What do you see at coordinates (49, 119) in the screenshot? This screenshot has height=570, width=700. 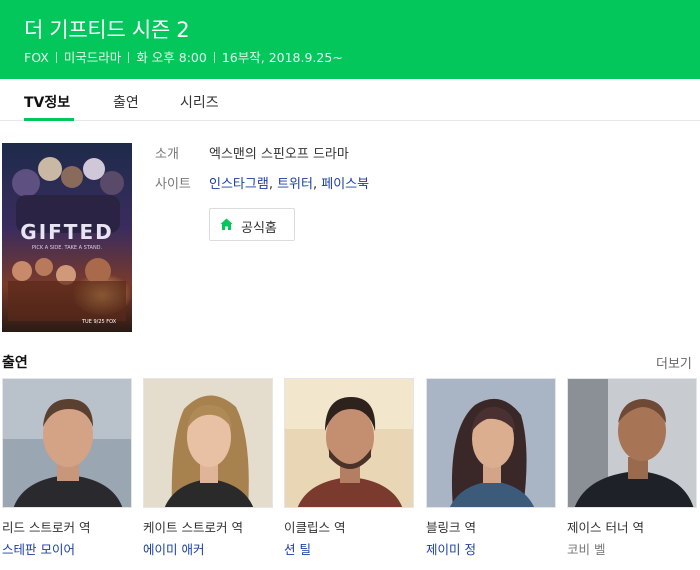 I see `active-tab-indicator` at bounding box center [49, 119].